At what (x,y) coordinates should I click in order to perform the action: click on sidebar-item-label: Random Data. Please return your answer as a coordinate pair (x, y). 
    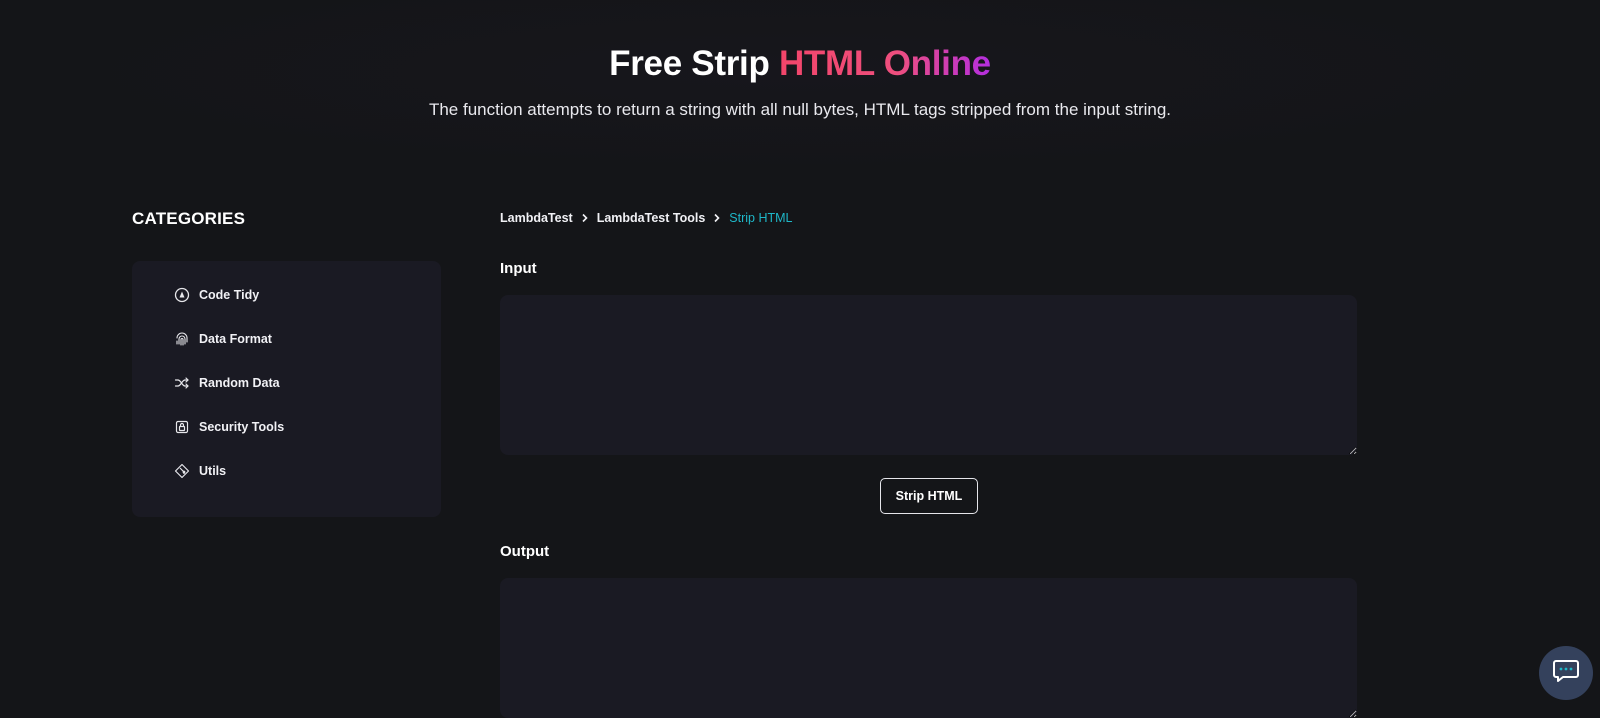
    Looking at the image, I should click on (239, 383).